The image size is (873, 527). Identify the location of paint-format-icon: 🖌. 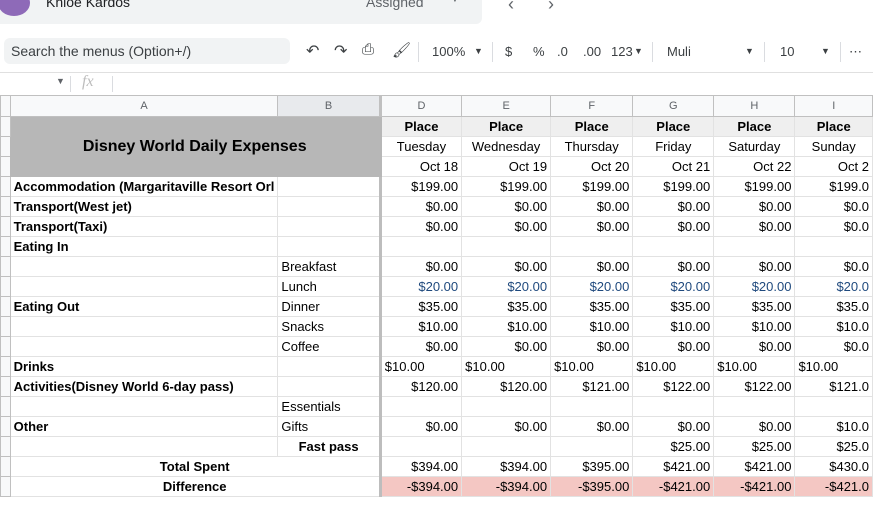
(401, 50).